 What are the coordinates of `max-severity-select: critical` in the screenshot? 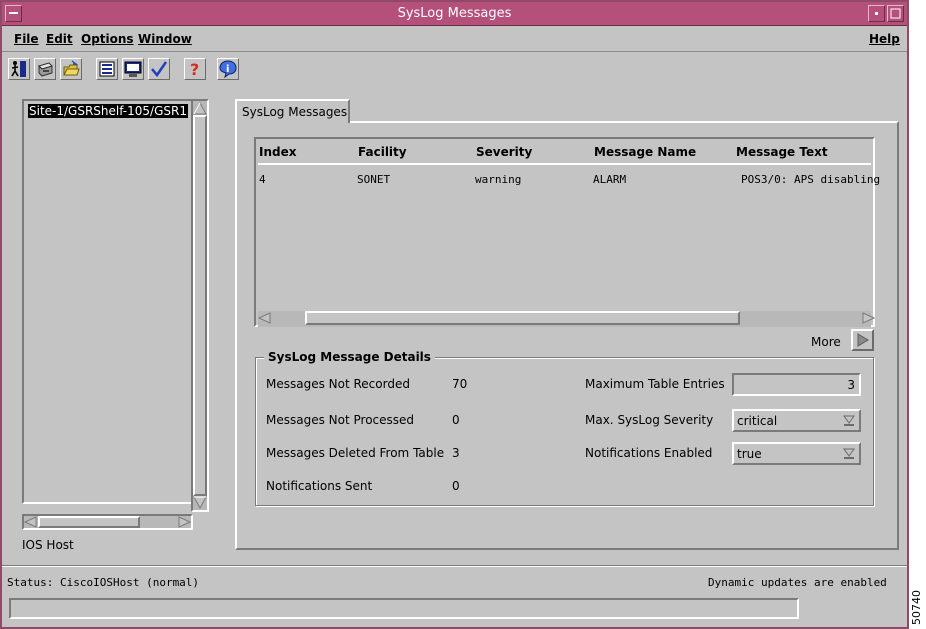 It's located at (796, 420).